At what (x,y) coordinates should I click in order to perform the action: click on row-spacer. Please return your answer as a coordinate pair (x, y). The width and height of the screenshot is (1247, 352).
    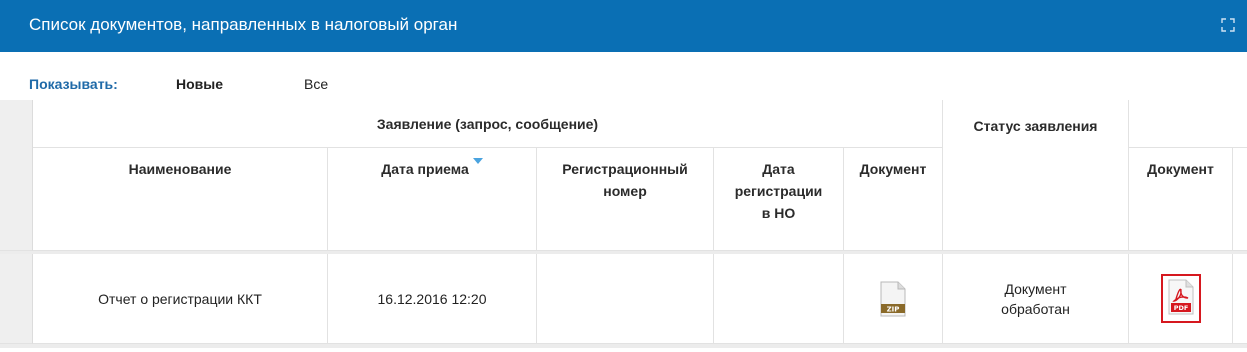
    Looking at the image, I should click on (1240, 299).